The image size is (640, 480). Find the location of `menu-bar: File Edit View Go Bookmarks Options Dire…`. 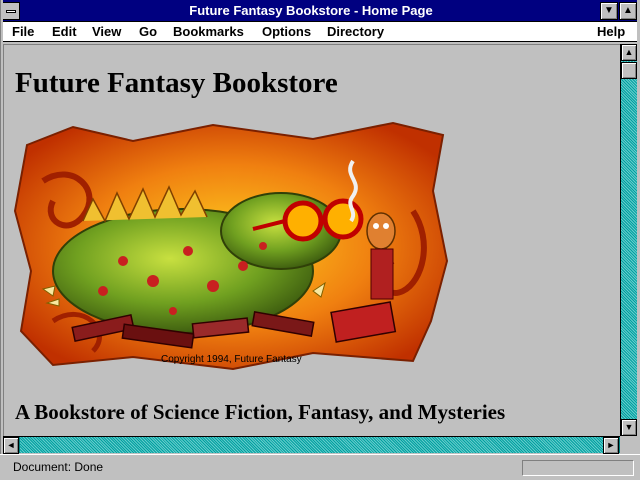

menu-bar: File Edit View Go Bookmarks Options Dire… is located at coordinates (320, 32).